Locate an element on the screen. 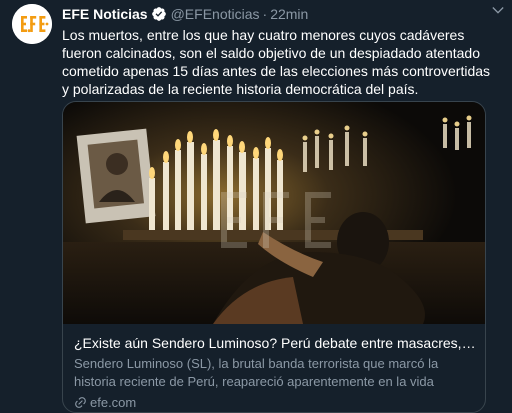 This screenshot has height=413, width=512. efe-logo-icon is located at coordinates (32, 24).